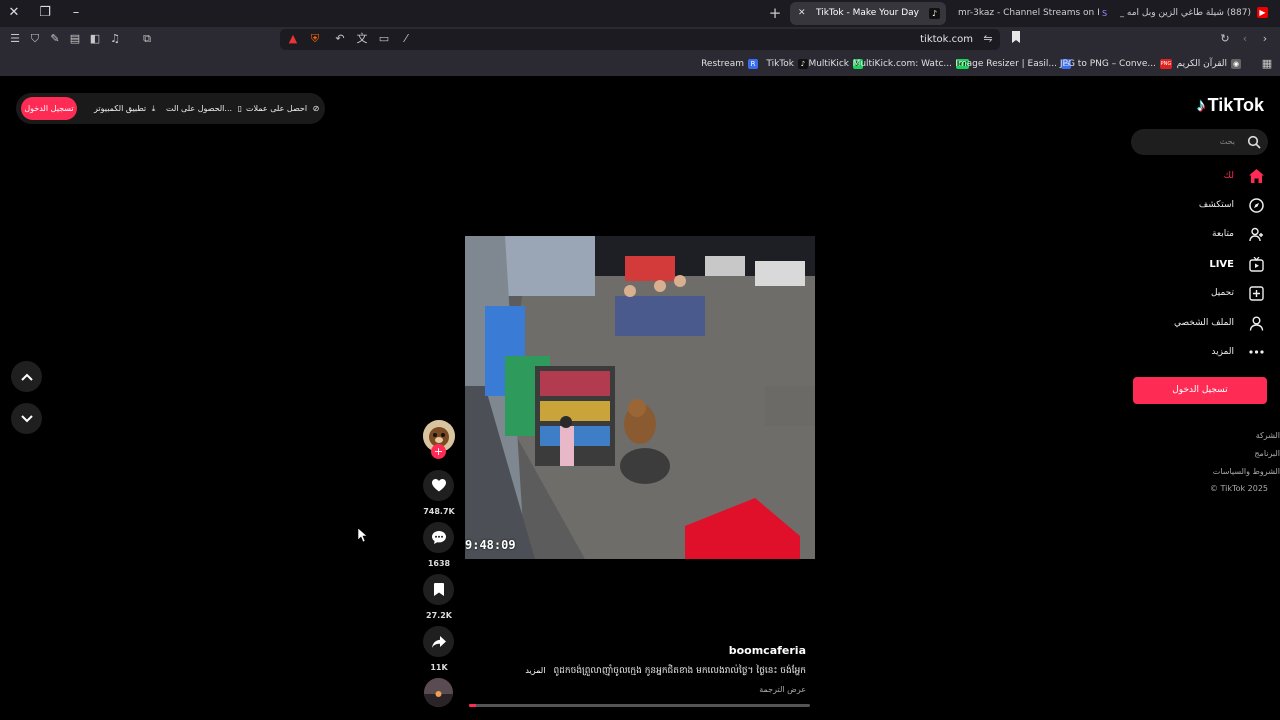  I want to click on desktop-app-button: تطبيق الكمبيوتر ⤓, so click(124, 108).